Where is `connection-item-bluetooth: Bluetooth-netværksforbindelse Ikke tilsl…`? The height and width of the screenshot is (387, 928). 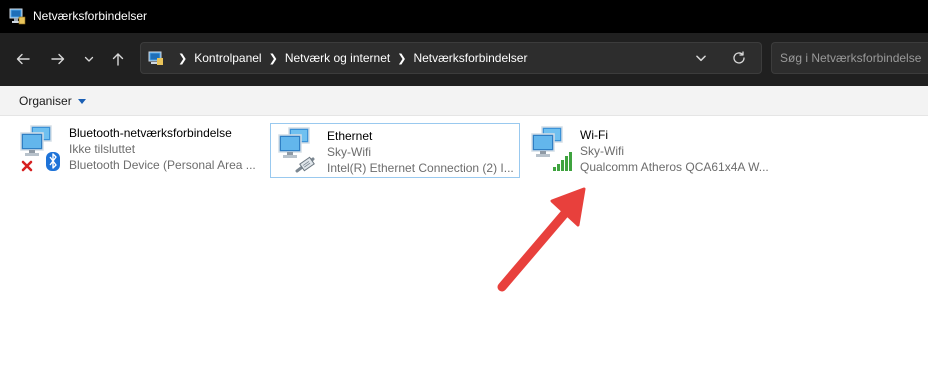
connection-item-bluetooth: Bluetooth-netværksforbindelse Ikke tilsl… is located at coordinates (138, 148).